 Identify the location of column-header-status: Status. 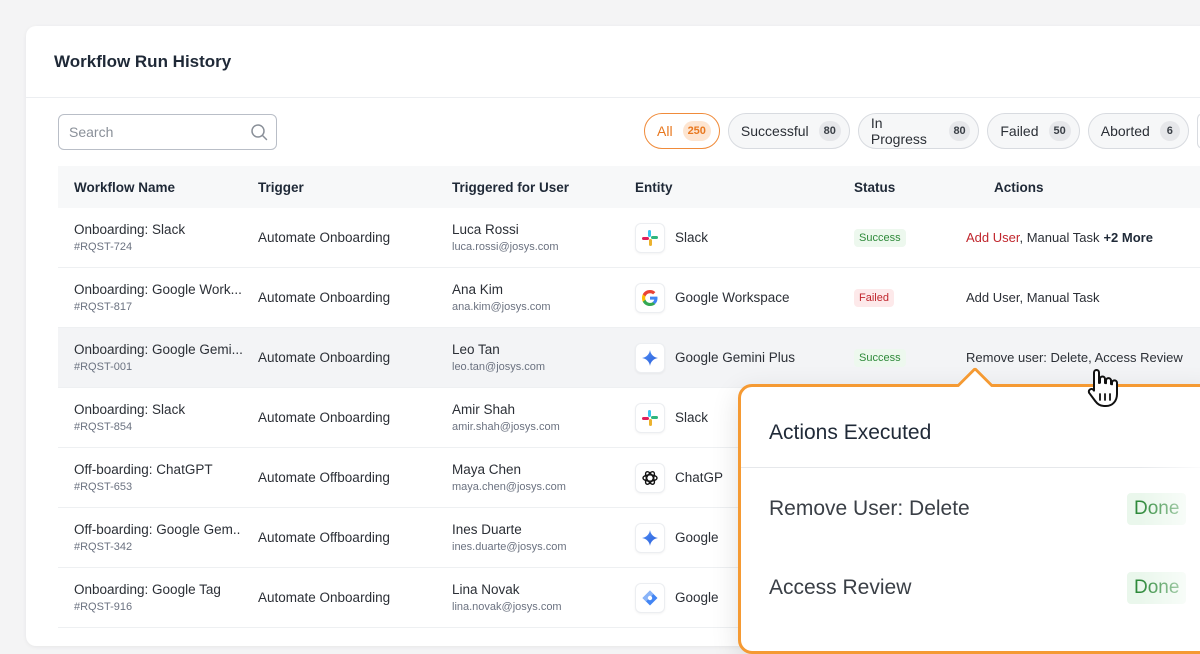
(924, 187).